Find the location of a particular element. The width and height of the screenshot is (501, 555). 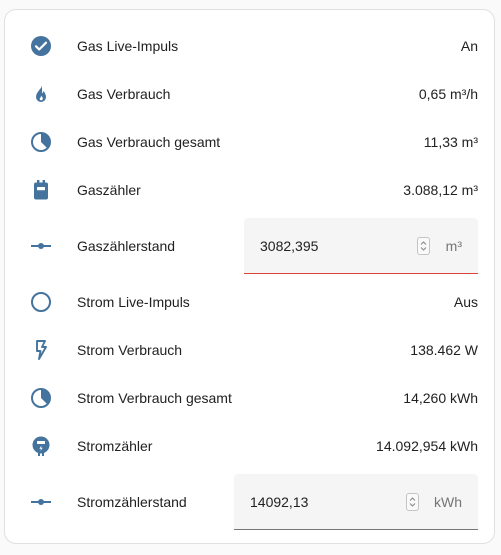

row-label: Gas Verbrauch is located at coordinates (124, 94).